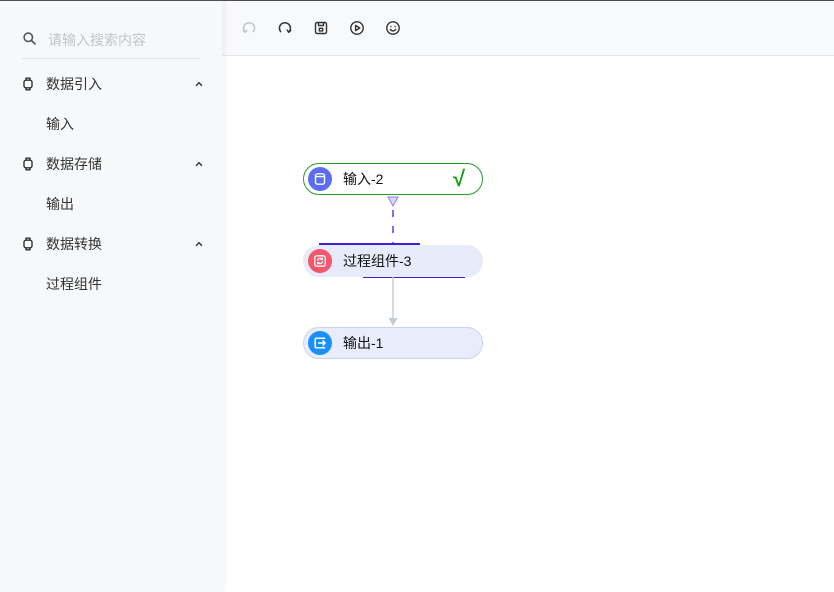 This screenshot has width=834, height=592. I want to click on save-icon, so click(321, 28).